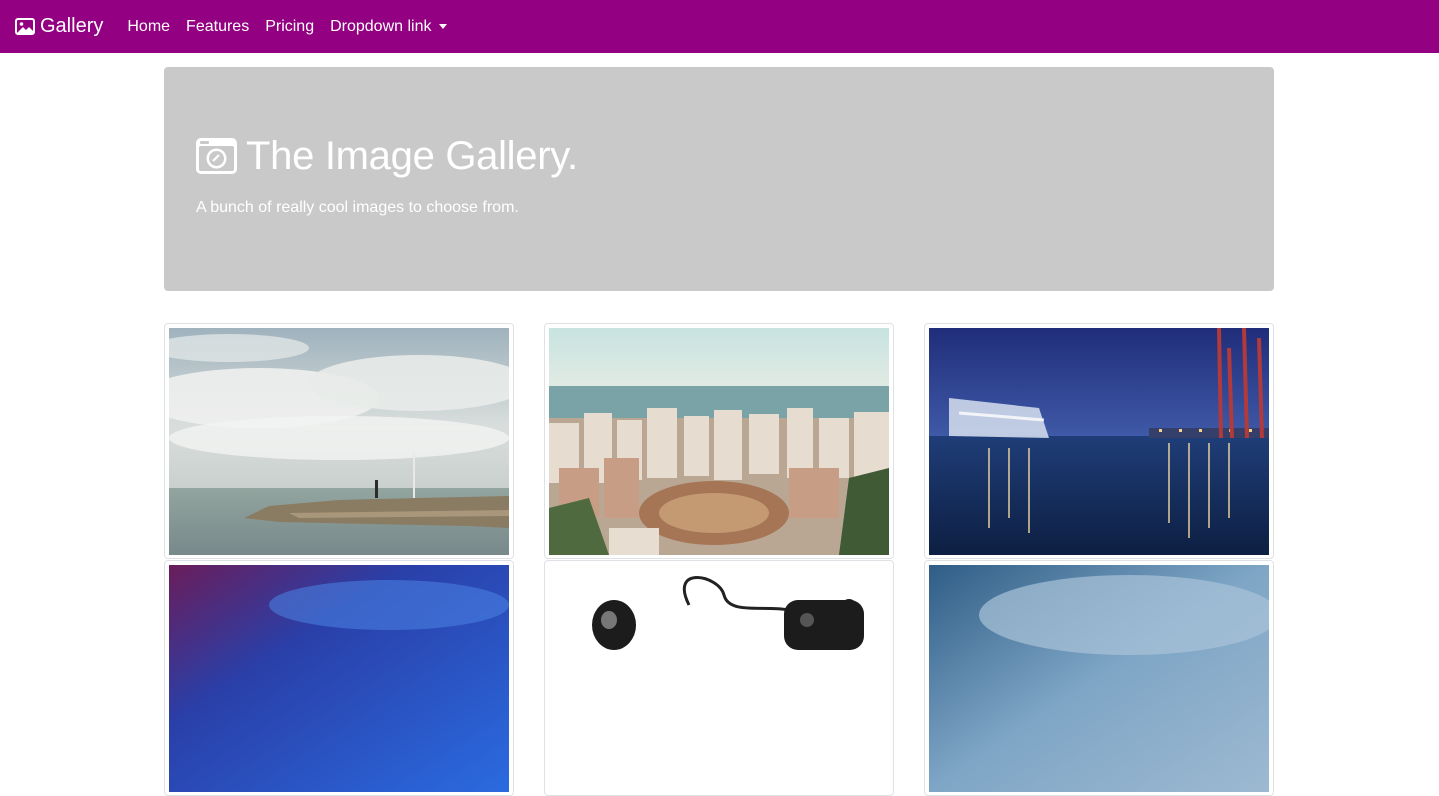 This screenshot has height=796, width=1439. I want to click on blue-mist-image, so click(1099, 678).